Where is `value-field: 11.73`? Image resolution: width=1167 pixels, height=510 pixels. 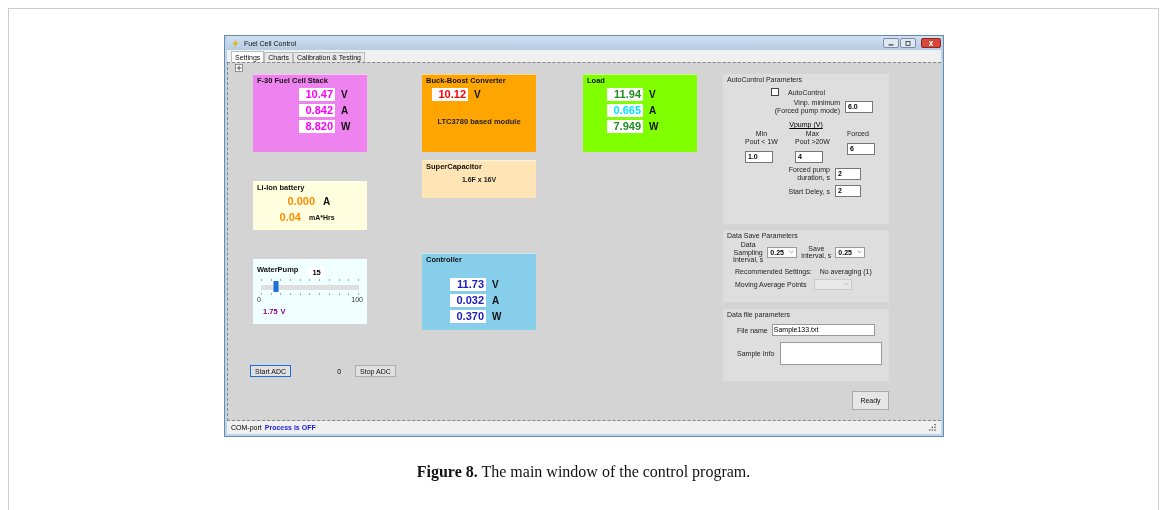
value-field: 11.73 is located at coordinates (468, 284).